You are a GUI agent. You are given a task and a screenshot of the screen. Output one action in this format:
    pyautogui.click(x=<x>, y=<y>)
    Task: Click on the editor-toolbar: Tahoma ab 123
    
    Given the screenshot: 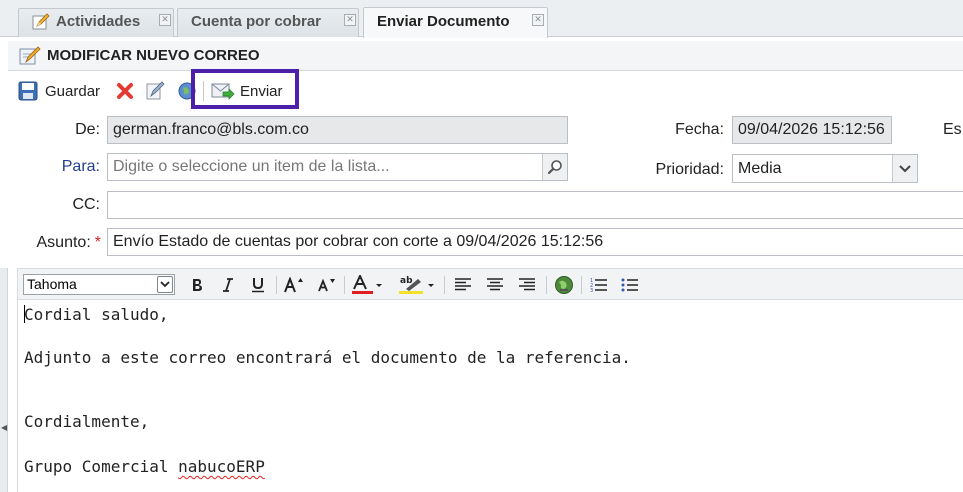 What is the action you would take?
    pyautogui.click(x=490, y=284)
    